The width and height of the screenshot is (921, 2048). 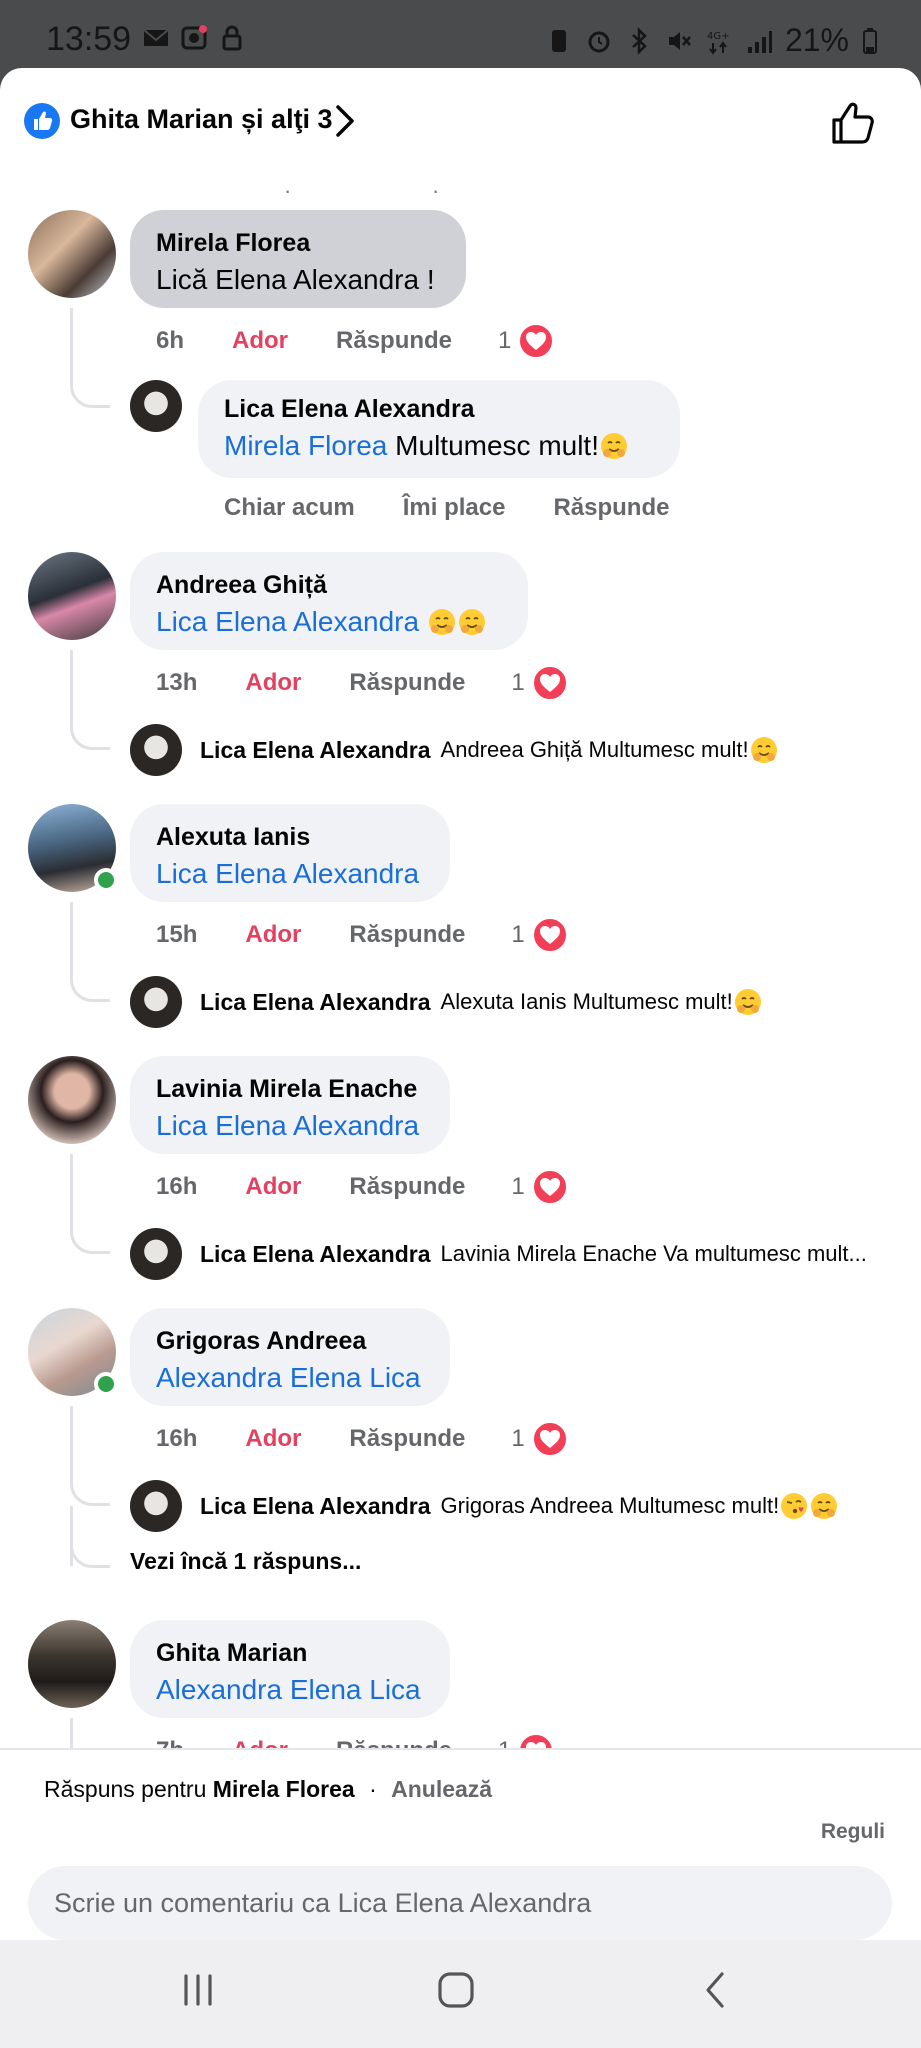 What do you see at coordinates (454, 508) in the screenshot?
I see `like-button: Îmi place` at bounding box center [454, 508].